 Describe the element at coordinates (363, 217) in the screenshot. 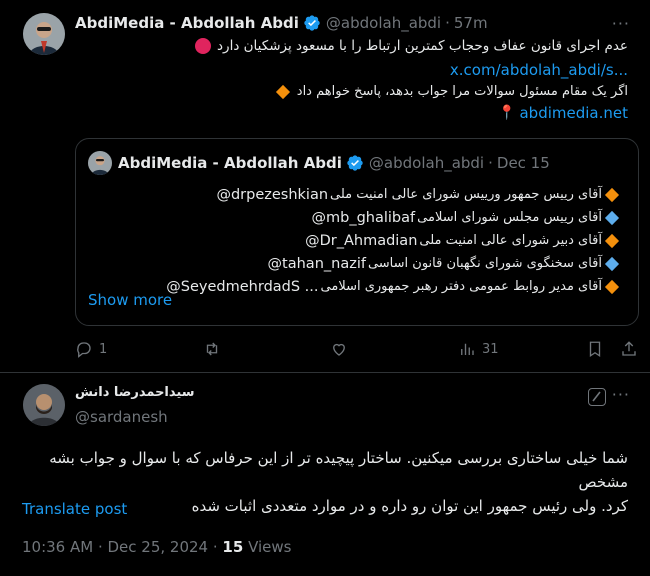

I see `quoted-line-mention: @mb_ghalibaf` at that location.